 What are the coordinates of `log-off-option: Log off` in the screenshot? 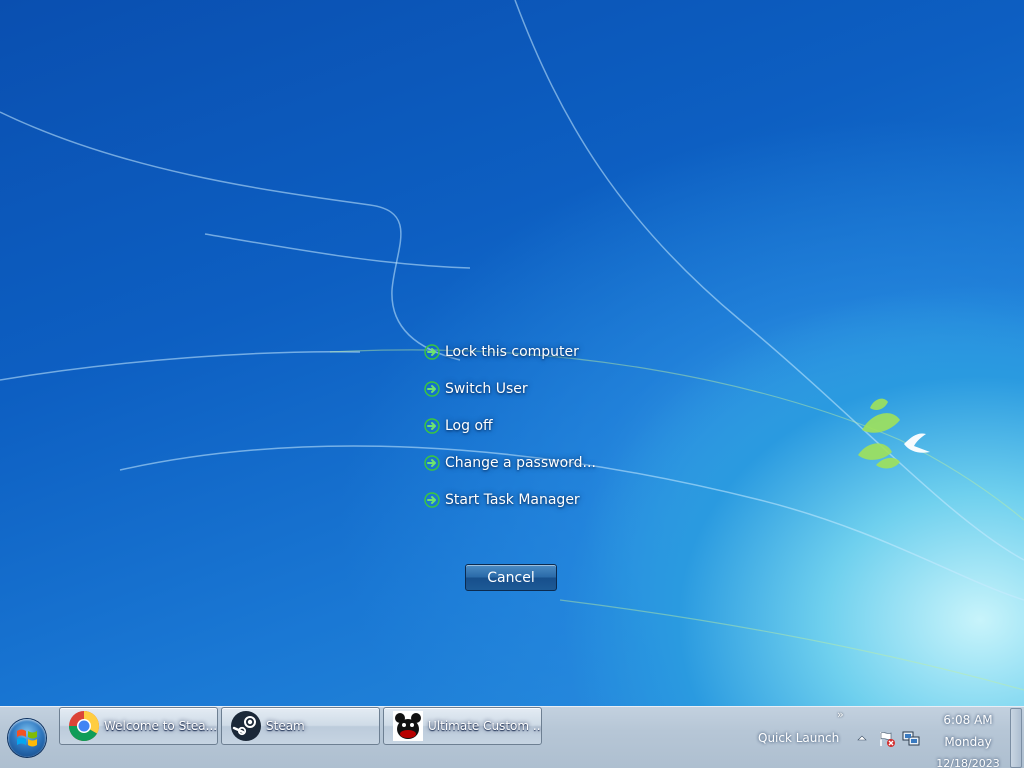 It's located at (554, 426).